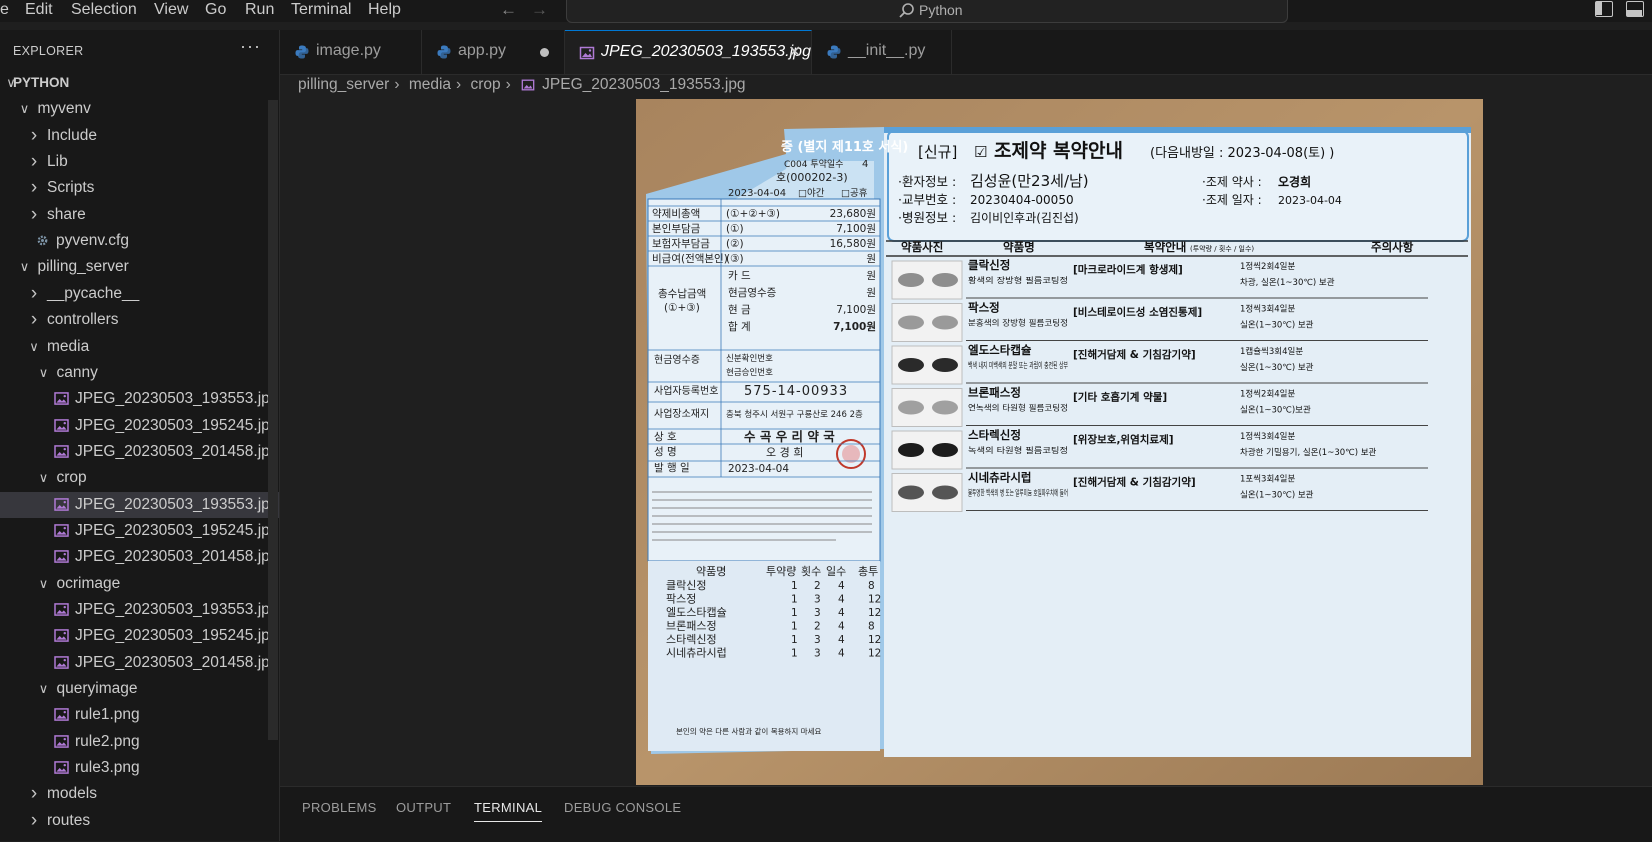 The height and width of the screenshot is (842, 1652). I want to click on tree-item-label: canny, so click(77, 372).